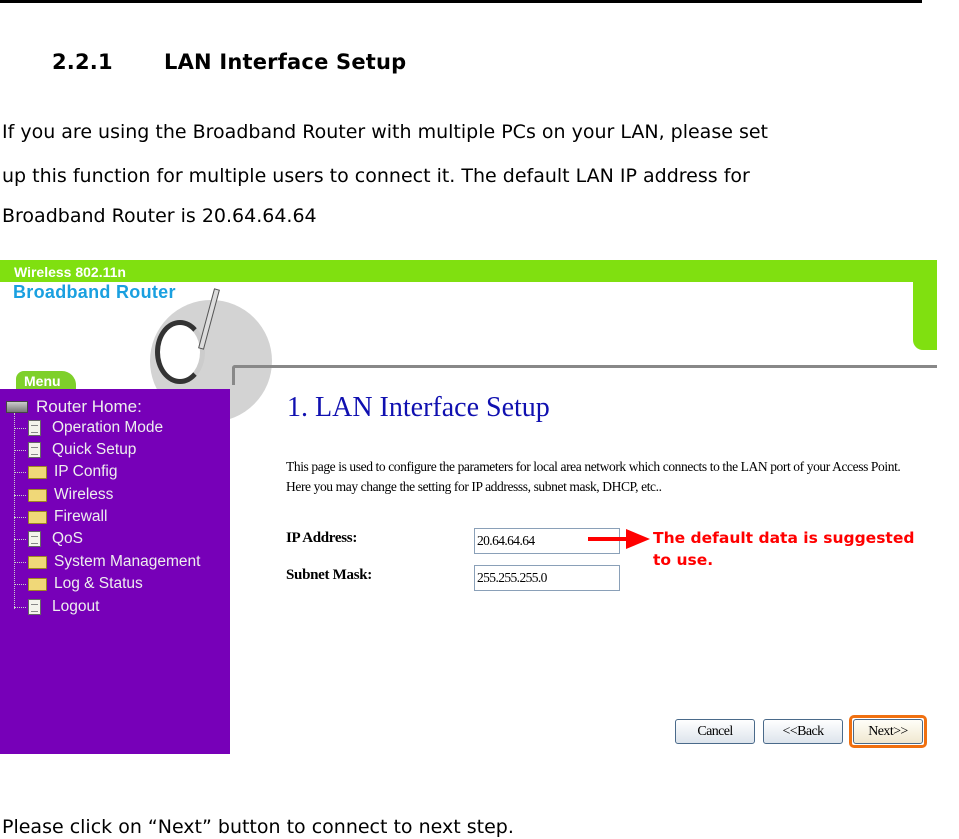 The height and width of the screenshot is (839, 959). I want to click on sidebar-root: Router Home:, so click(74, 407).